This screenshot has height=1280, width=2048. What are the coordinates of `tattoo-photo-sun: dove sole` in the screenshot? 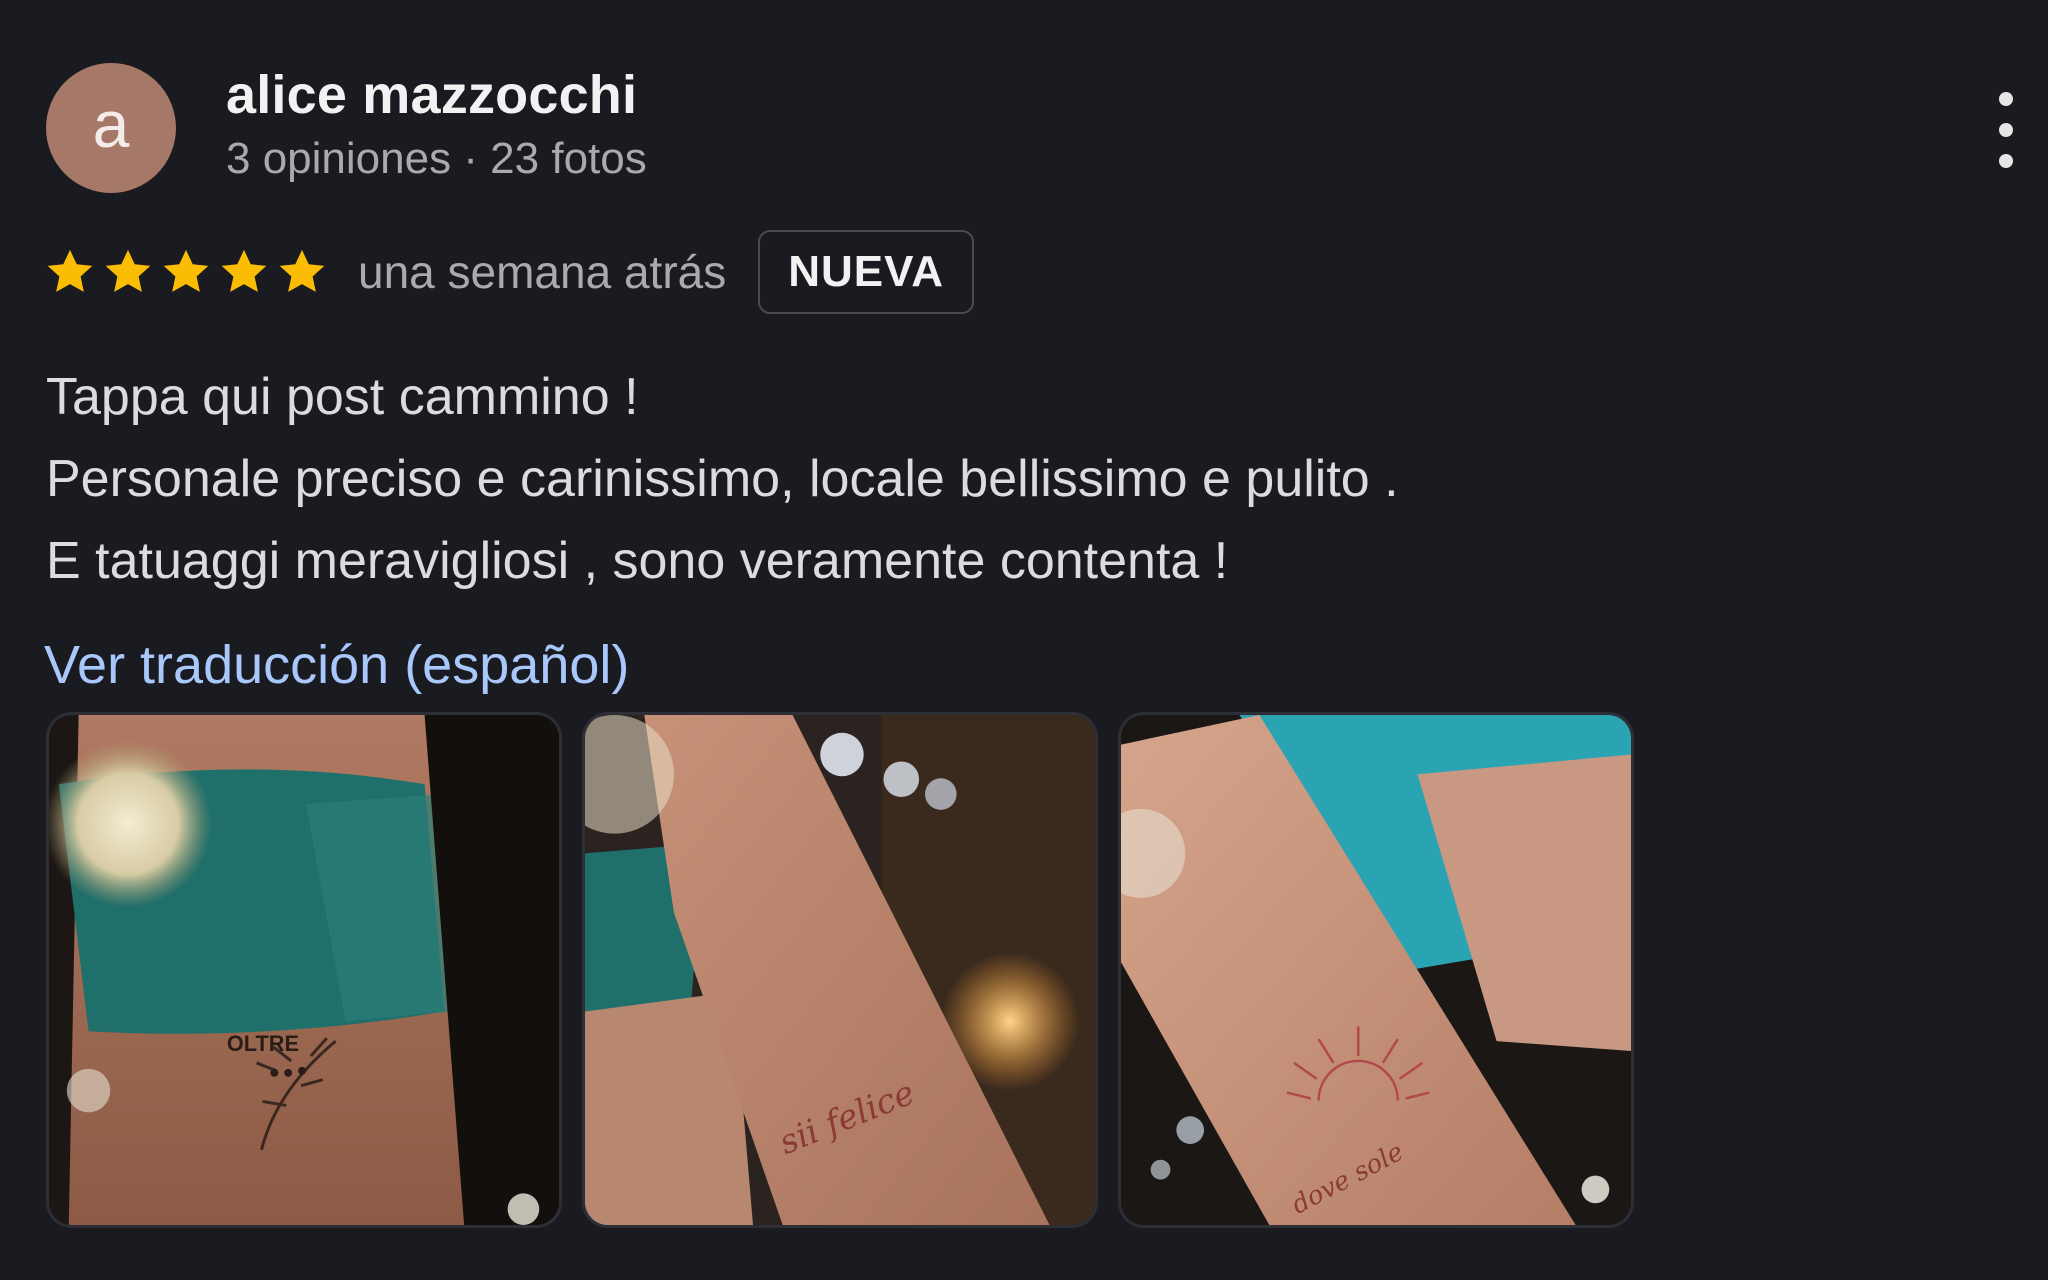 It's located at (1376, 970).